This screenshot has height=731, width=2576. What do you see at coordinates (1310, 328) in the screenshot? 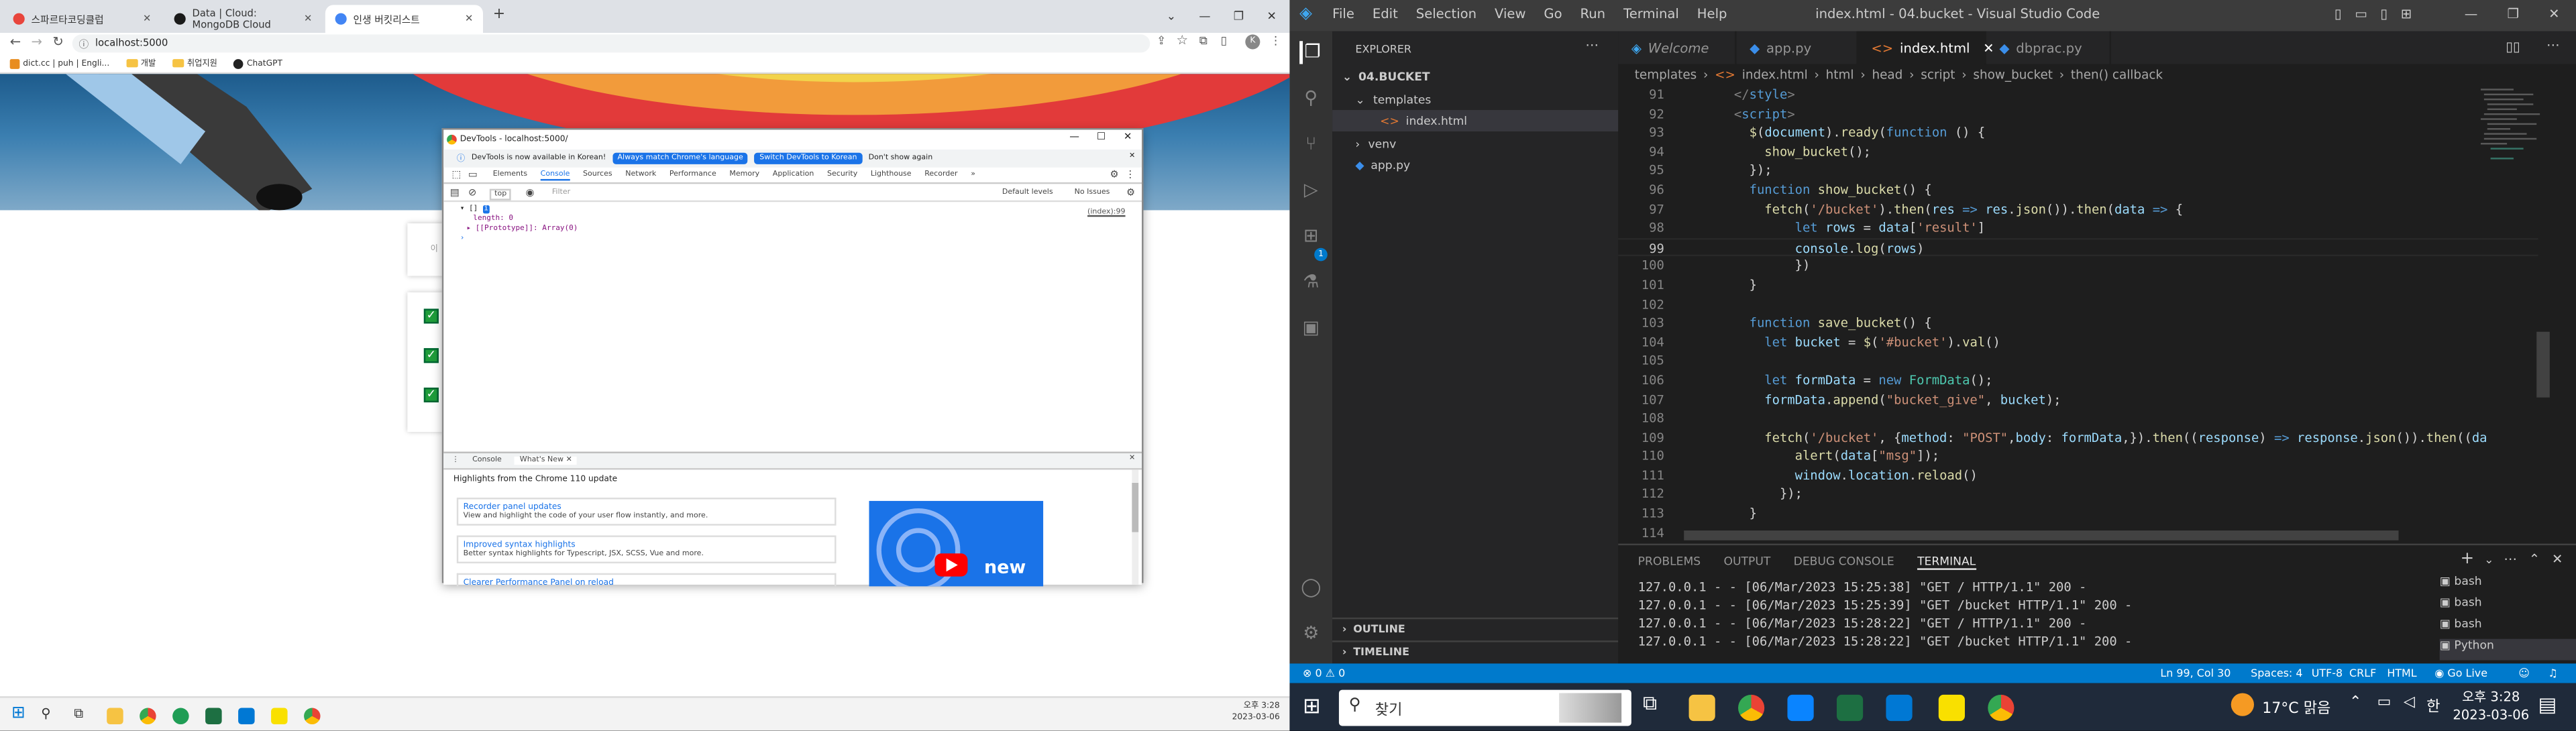
I see `remote-explorer-icon: ▣` at bounding box center [1310, 328].